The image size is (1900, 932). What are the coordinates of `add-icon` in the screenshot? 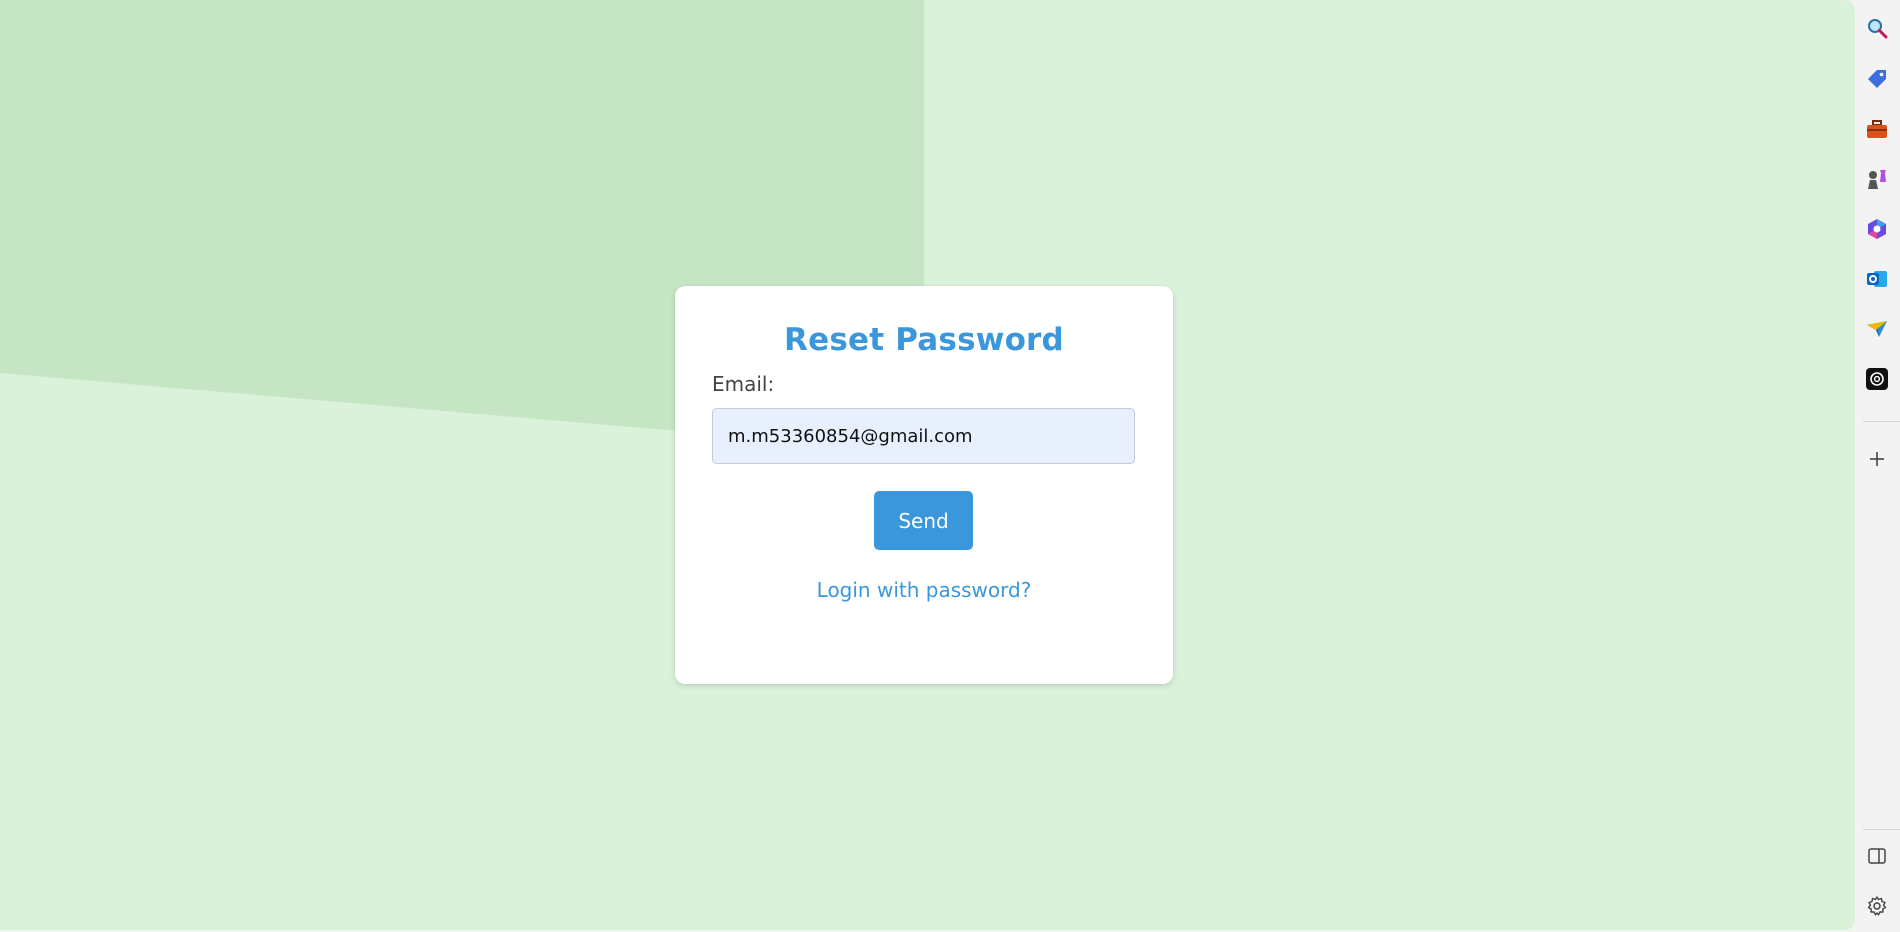 It's located at (1877, 459).